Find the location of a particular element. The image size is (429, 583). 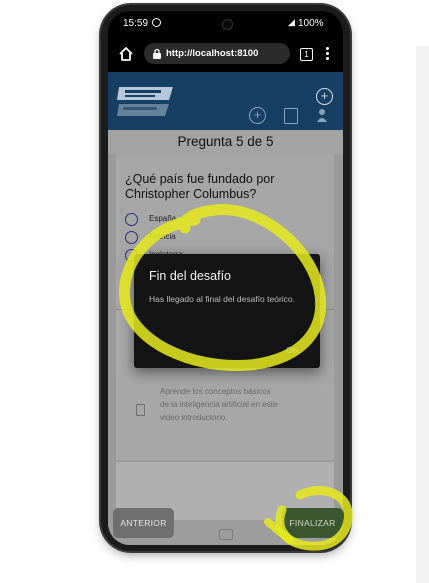

question-counter: Pregunta 5 de 5 is located at coordinates (225, 142).